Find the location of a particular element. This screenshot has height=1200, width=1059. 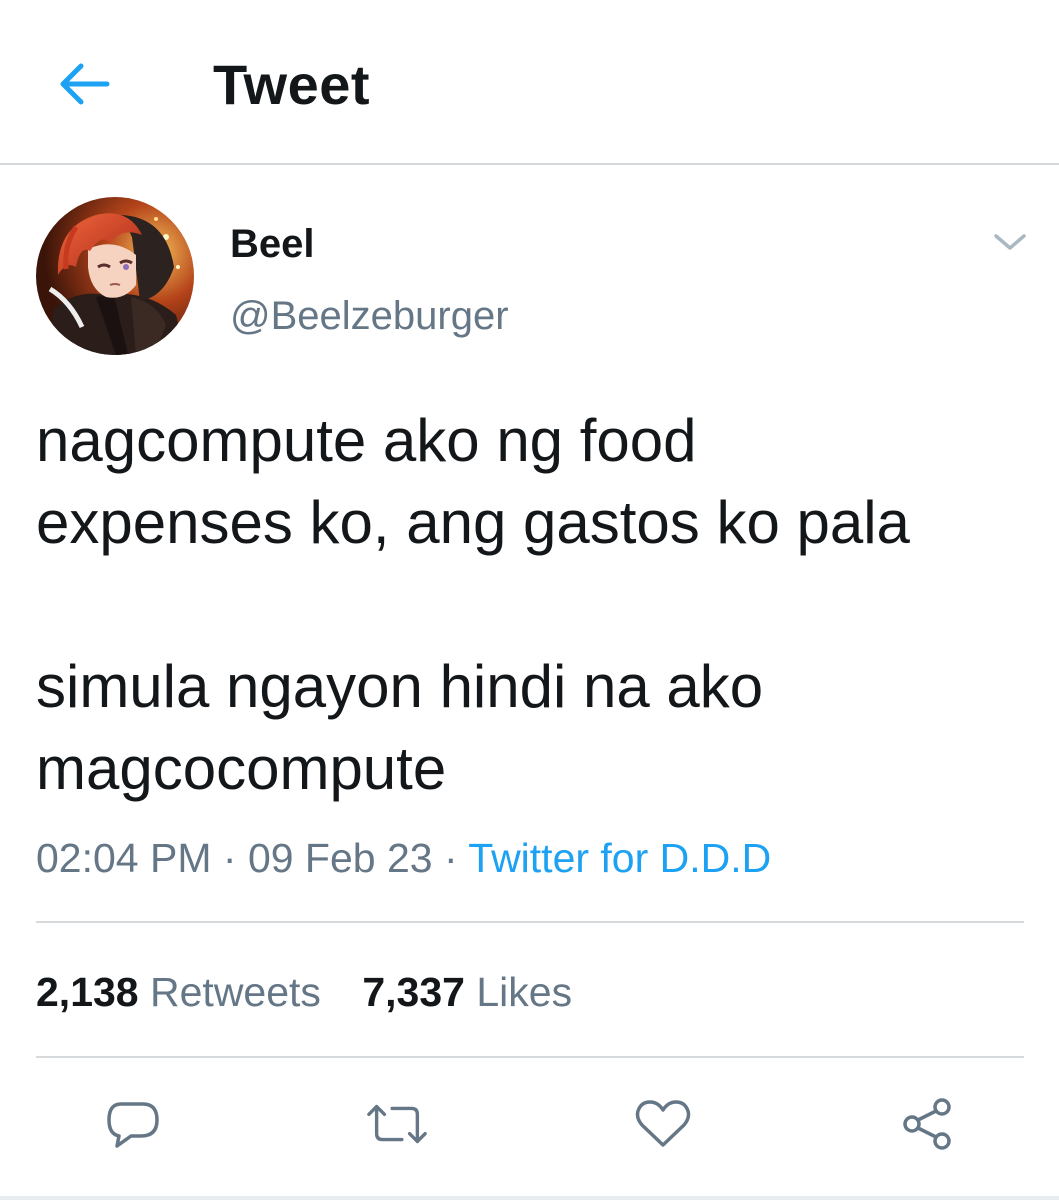

retweet-button is located at coordinates (397, 1124).